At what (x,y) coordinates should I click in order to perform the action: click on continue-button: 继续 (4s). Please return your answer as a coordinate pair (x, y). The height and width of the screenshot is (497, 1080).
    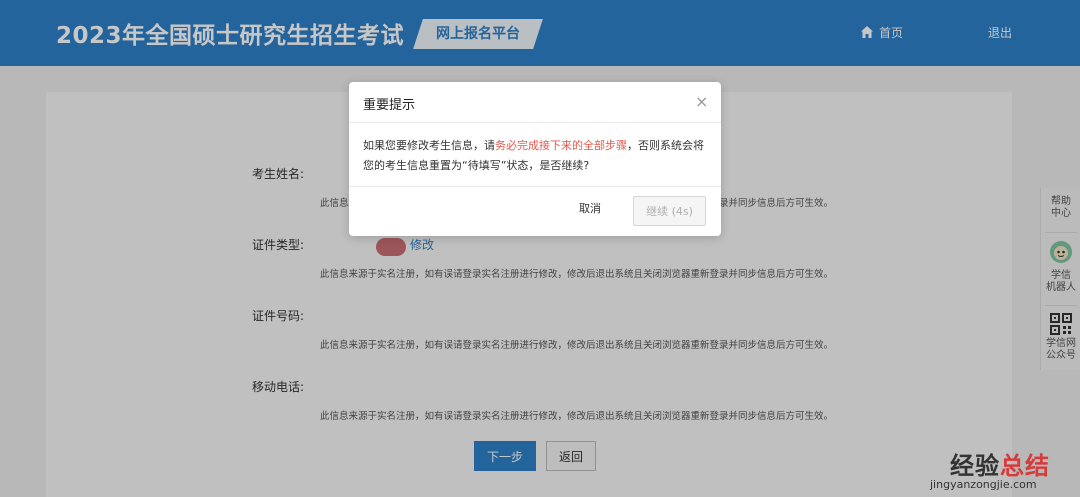
    Looking at the image, I should click on (669, 211).